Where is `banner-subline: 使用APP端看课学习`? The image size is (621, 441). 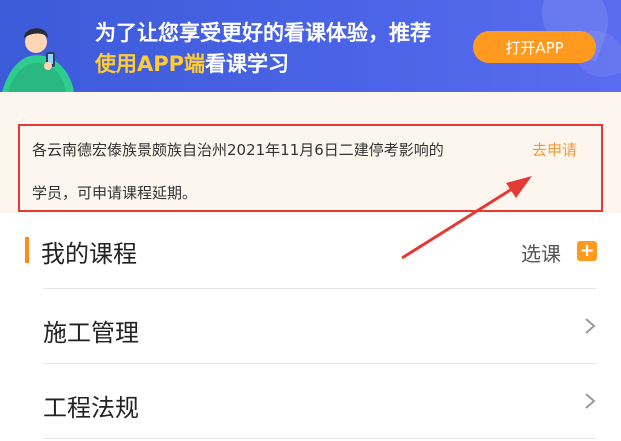
banner-subline: 使用APP端看课学习 is located at coordinates (192, 63).